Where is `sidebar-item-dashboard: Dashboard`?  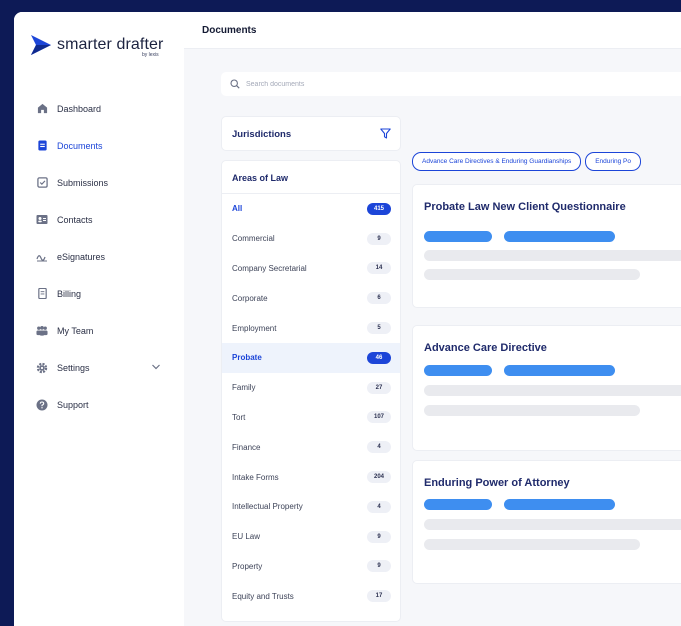
sidebar-item-dashboard: Dashboard is located at coordinates (99, 108).